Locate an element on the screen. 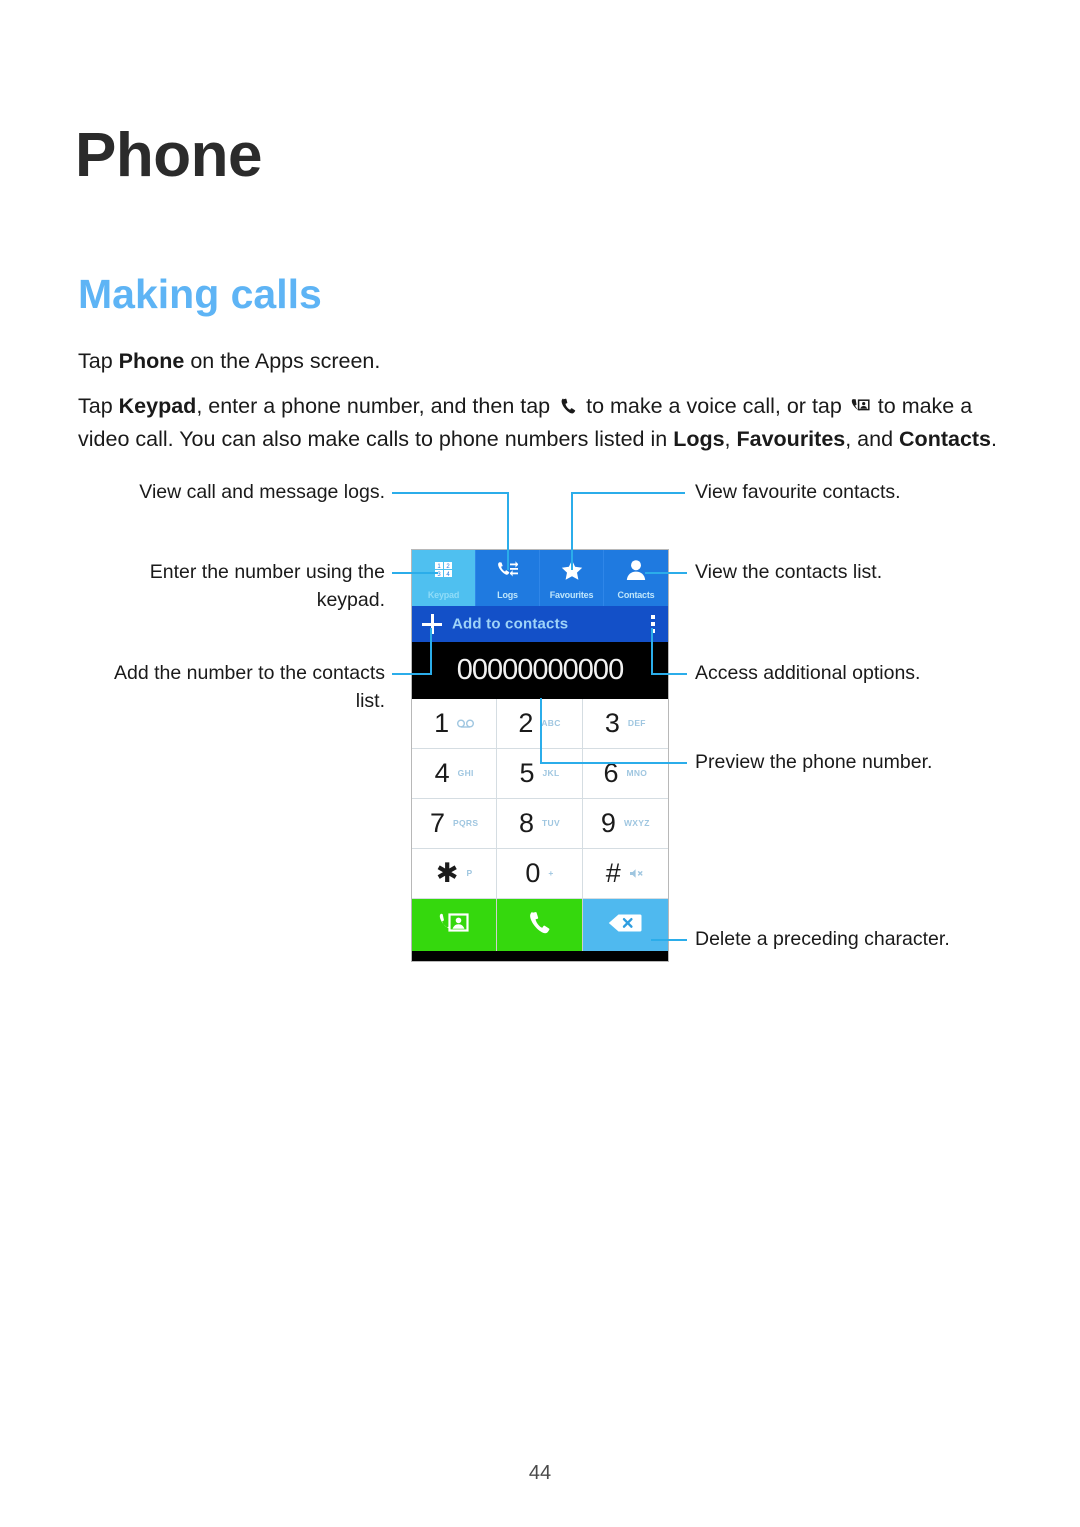  key-0-digit: 0 is located at coordinates (533, 873).